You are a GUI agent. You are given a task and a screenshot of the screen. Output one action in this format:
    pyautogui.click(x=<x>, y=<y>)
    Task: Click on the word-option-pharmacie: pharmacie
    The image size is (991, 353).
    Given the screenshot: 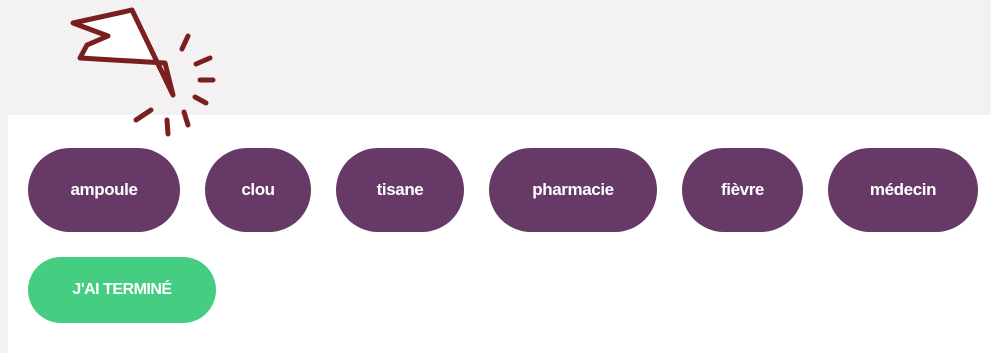 What is the action you would take?
    pyautogui.click(x=573, y=190)
    